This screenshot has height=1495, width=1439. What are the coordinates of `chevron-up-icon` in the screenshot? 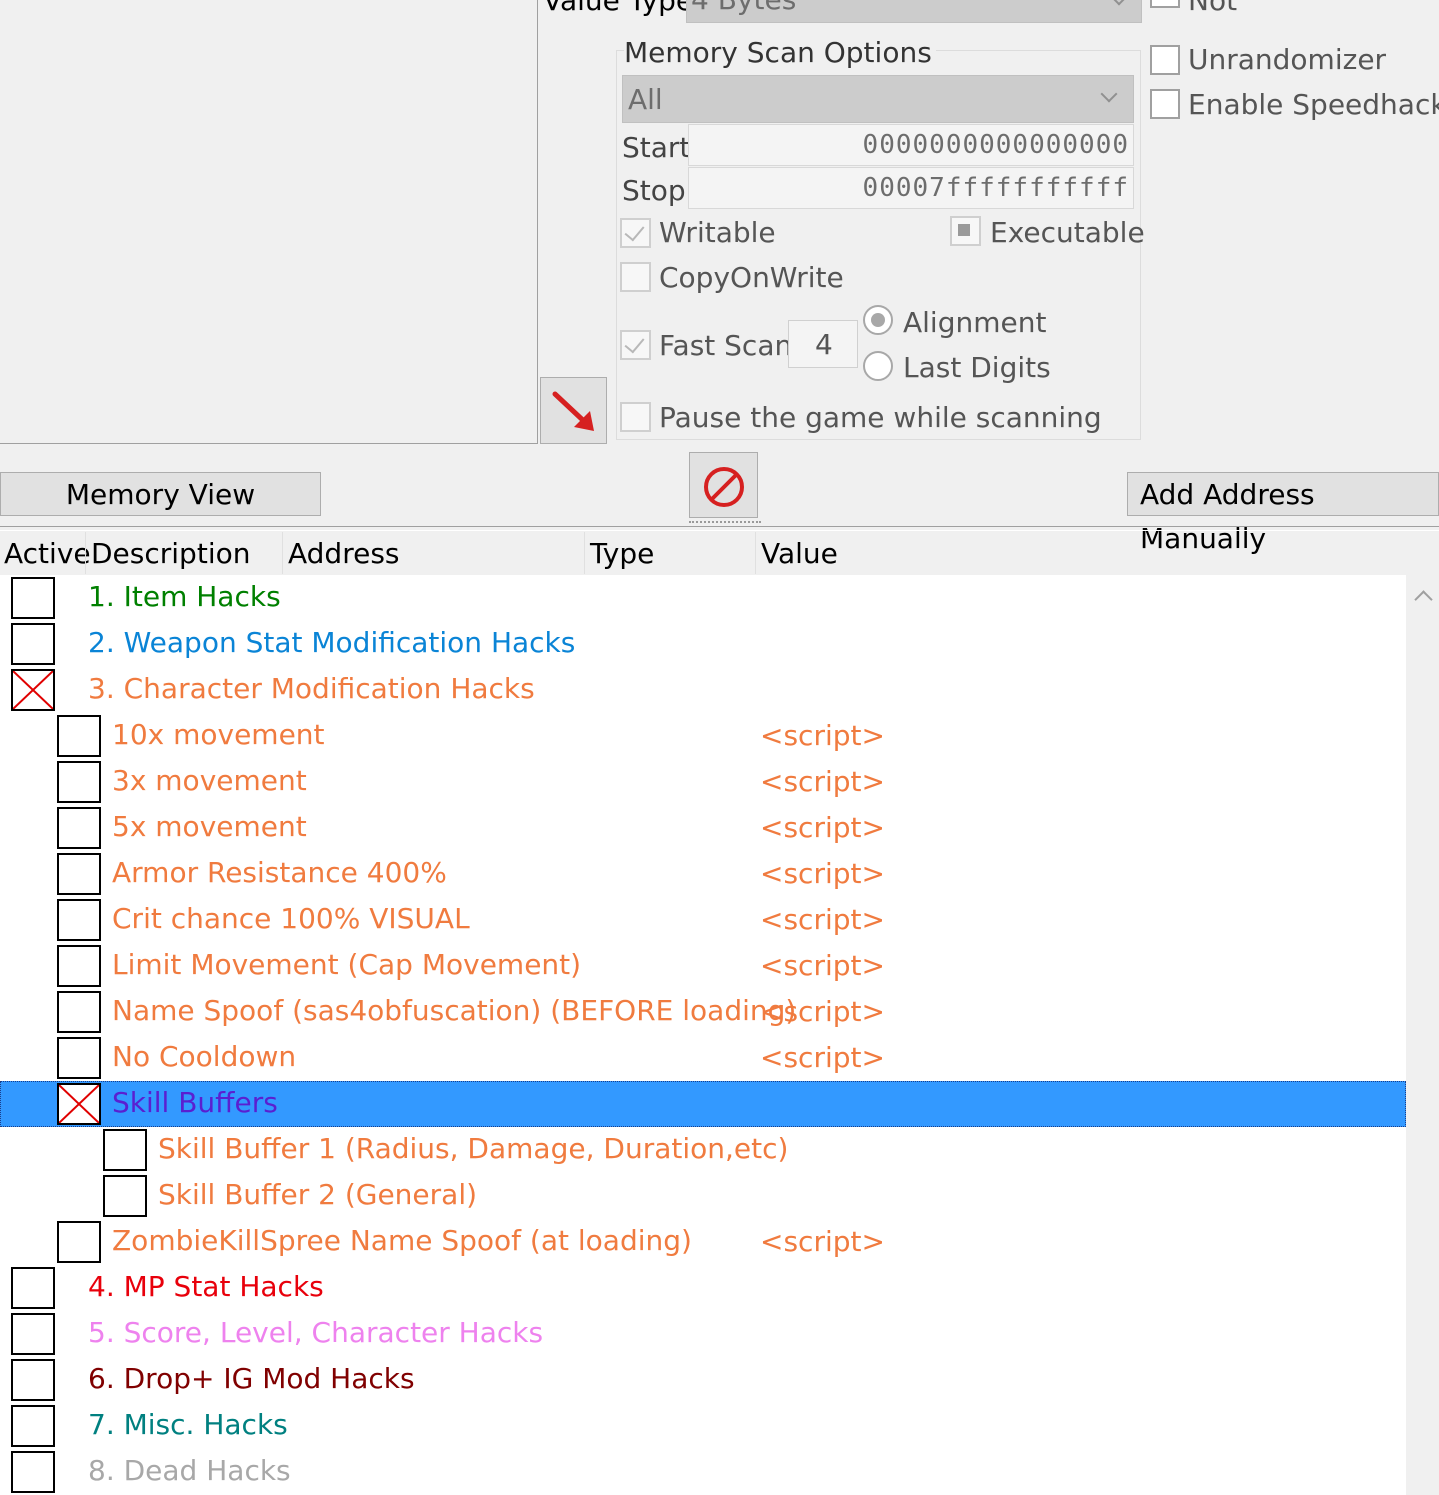 It's located at (1423, 599).